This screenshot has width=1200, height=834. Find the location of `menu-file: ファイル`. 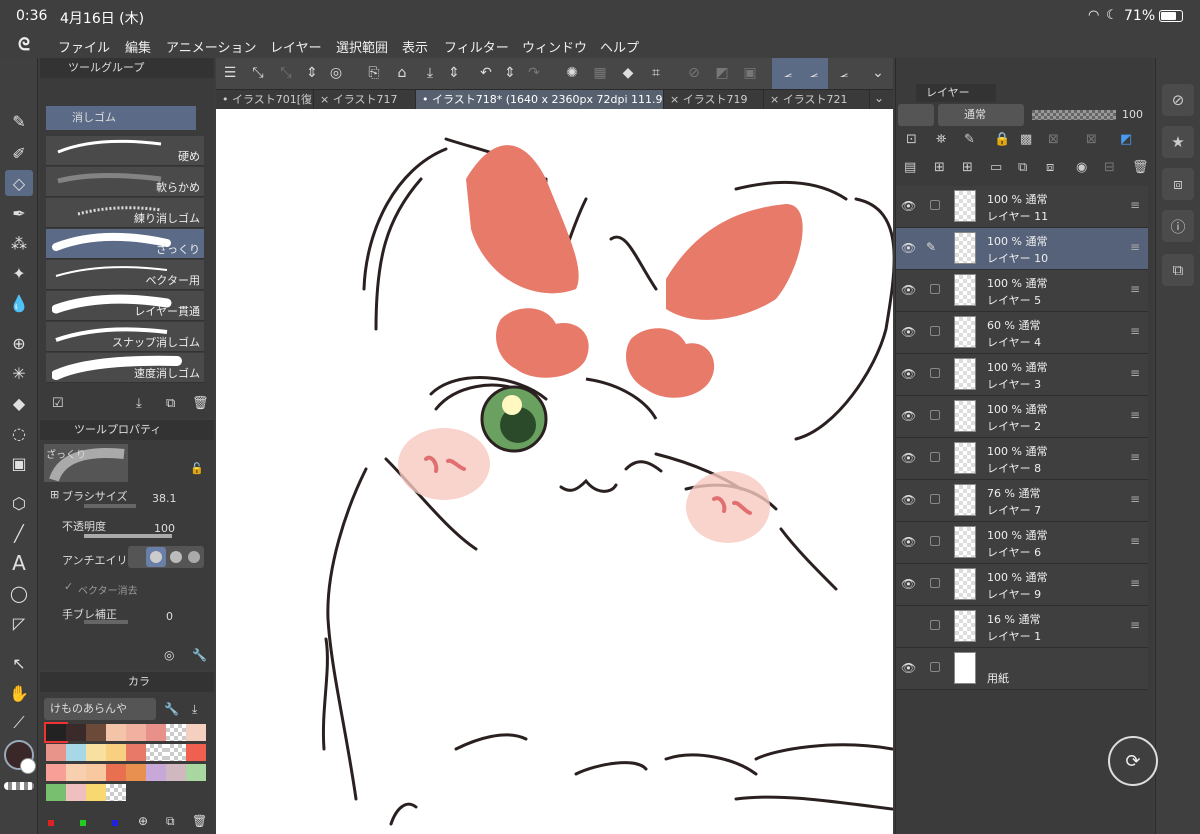

menu-file: ファイル is located at coordinates (84, 46).